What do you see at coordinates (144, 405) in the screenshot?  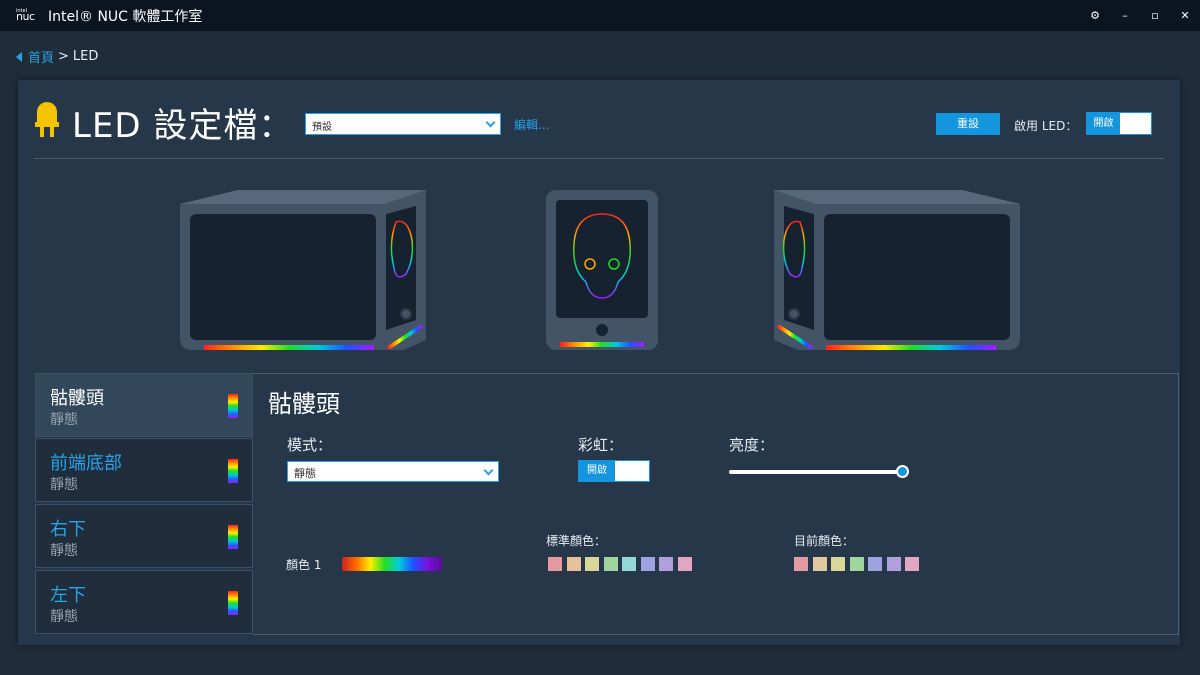 I see `zone-item-skull: 骷髏頭 靜態` at bounding box center [144, 405].